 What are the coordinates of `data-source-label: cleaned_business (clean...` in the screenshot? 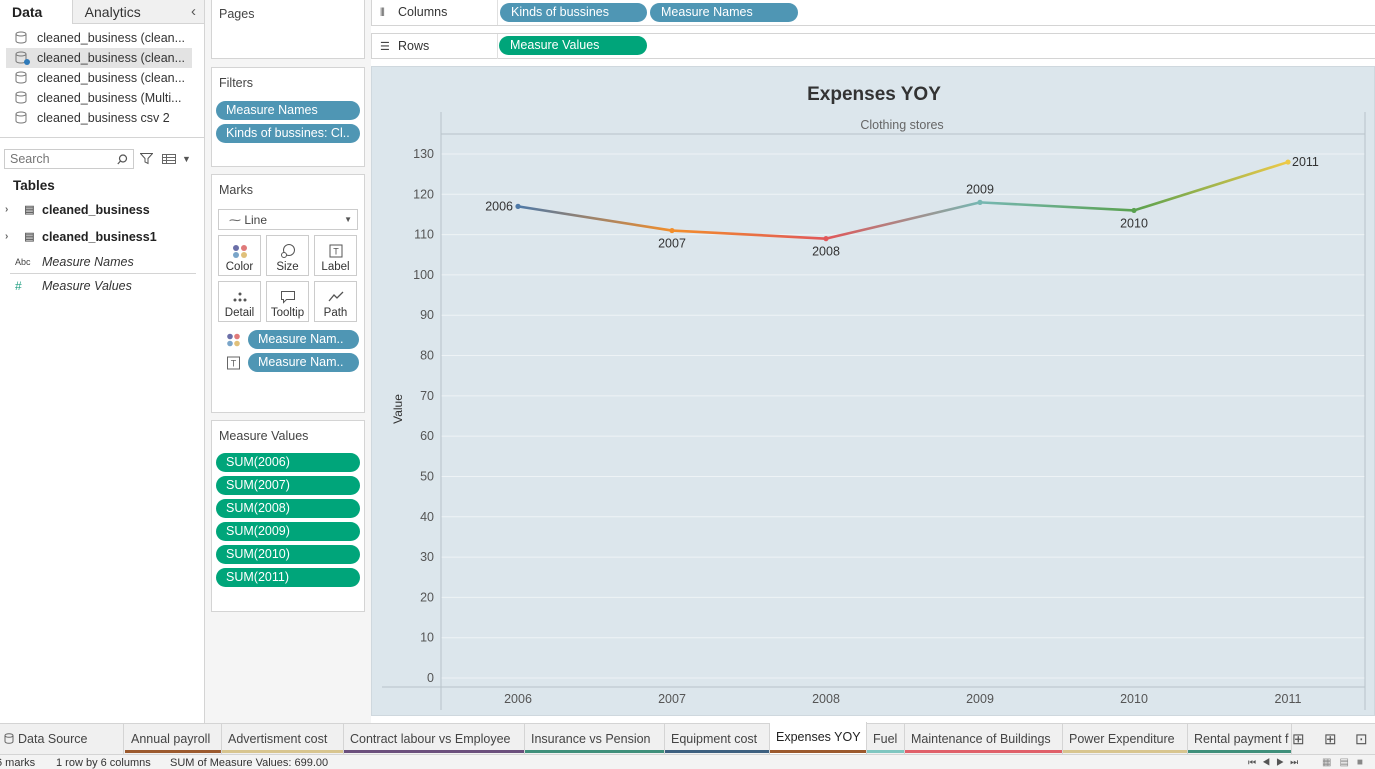 It's located at (111, 78).